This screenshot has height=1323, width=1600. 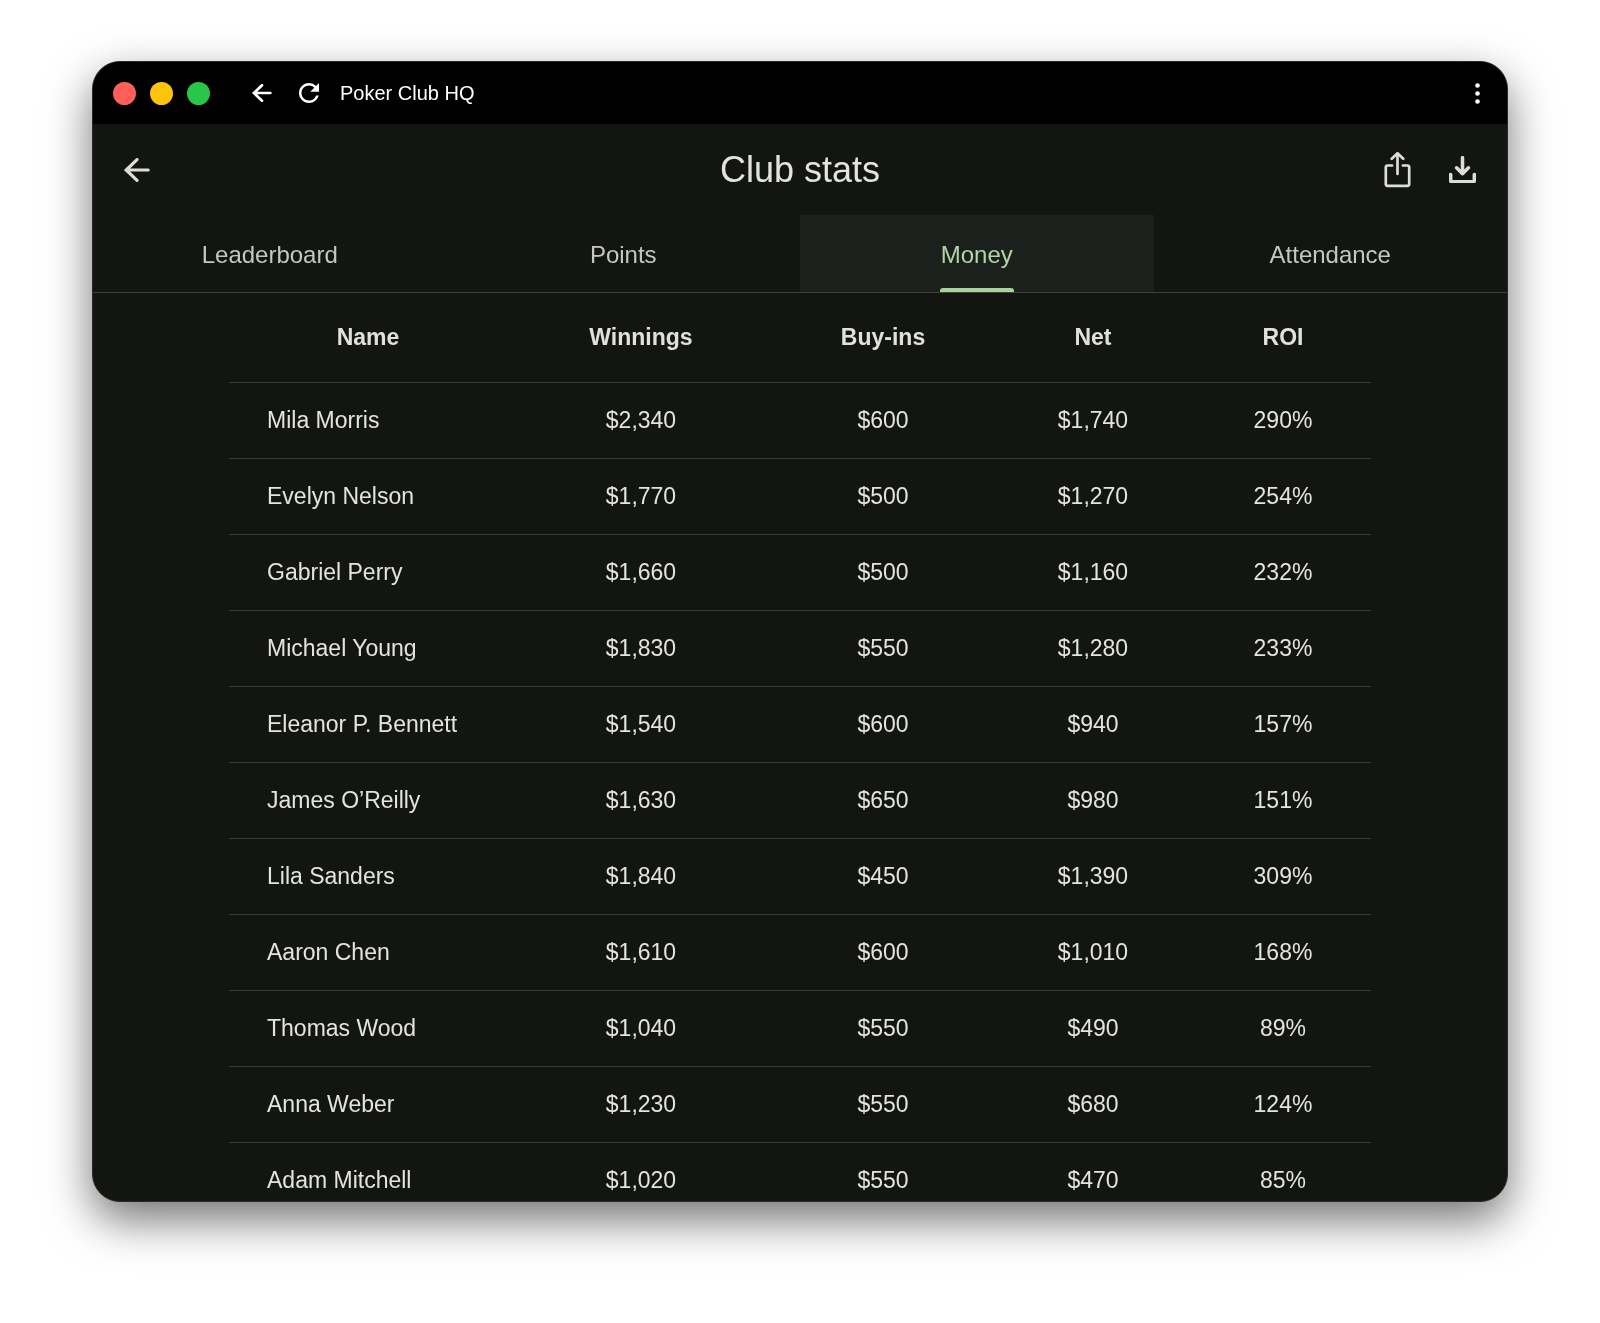 I want to click on roi-value: 89%, so click(x=1282, y=1028).